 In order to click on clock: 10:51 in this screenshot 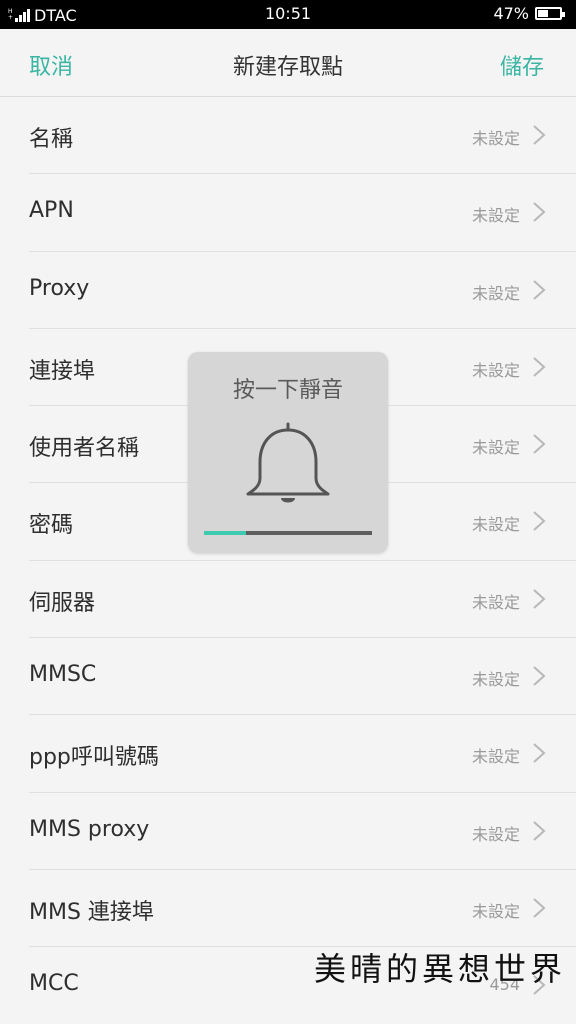, I will do `click(288, 13)`.